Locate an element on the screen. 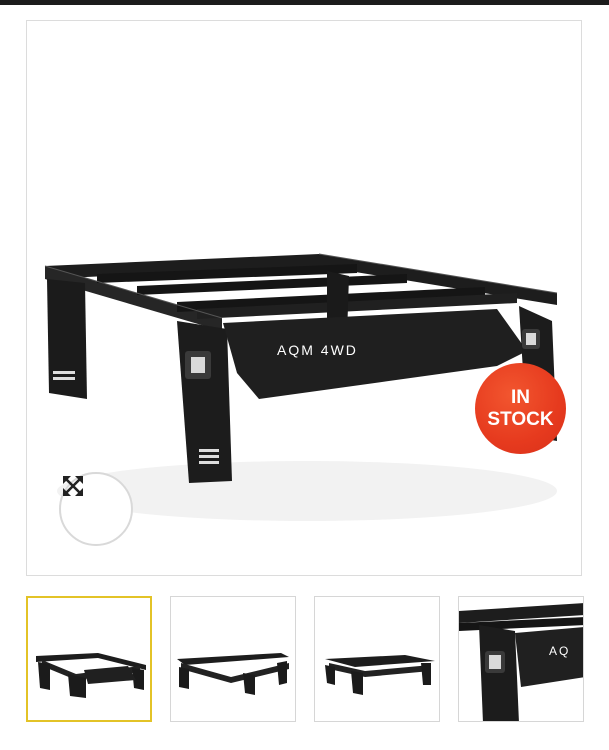  rack-brand-text: AQM 4WD is located at coordinates (317, 350).